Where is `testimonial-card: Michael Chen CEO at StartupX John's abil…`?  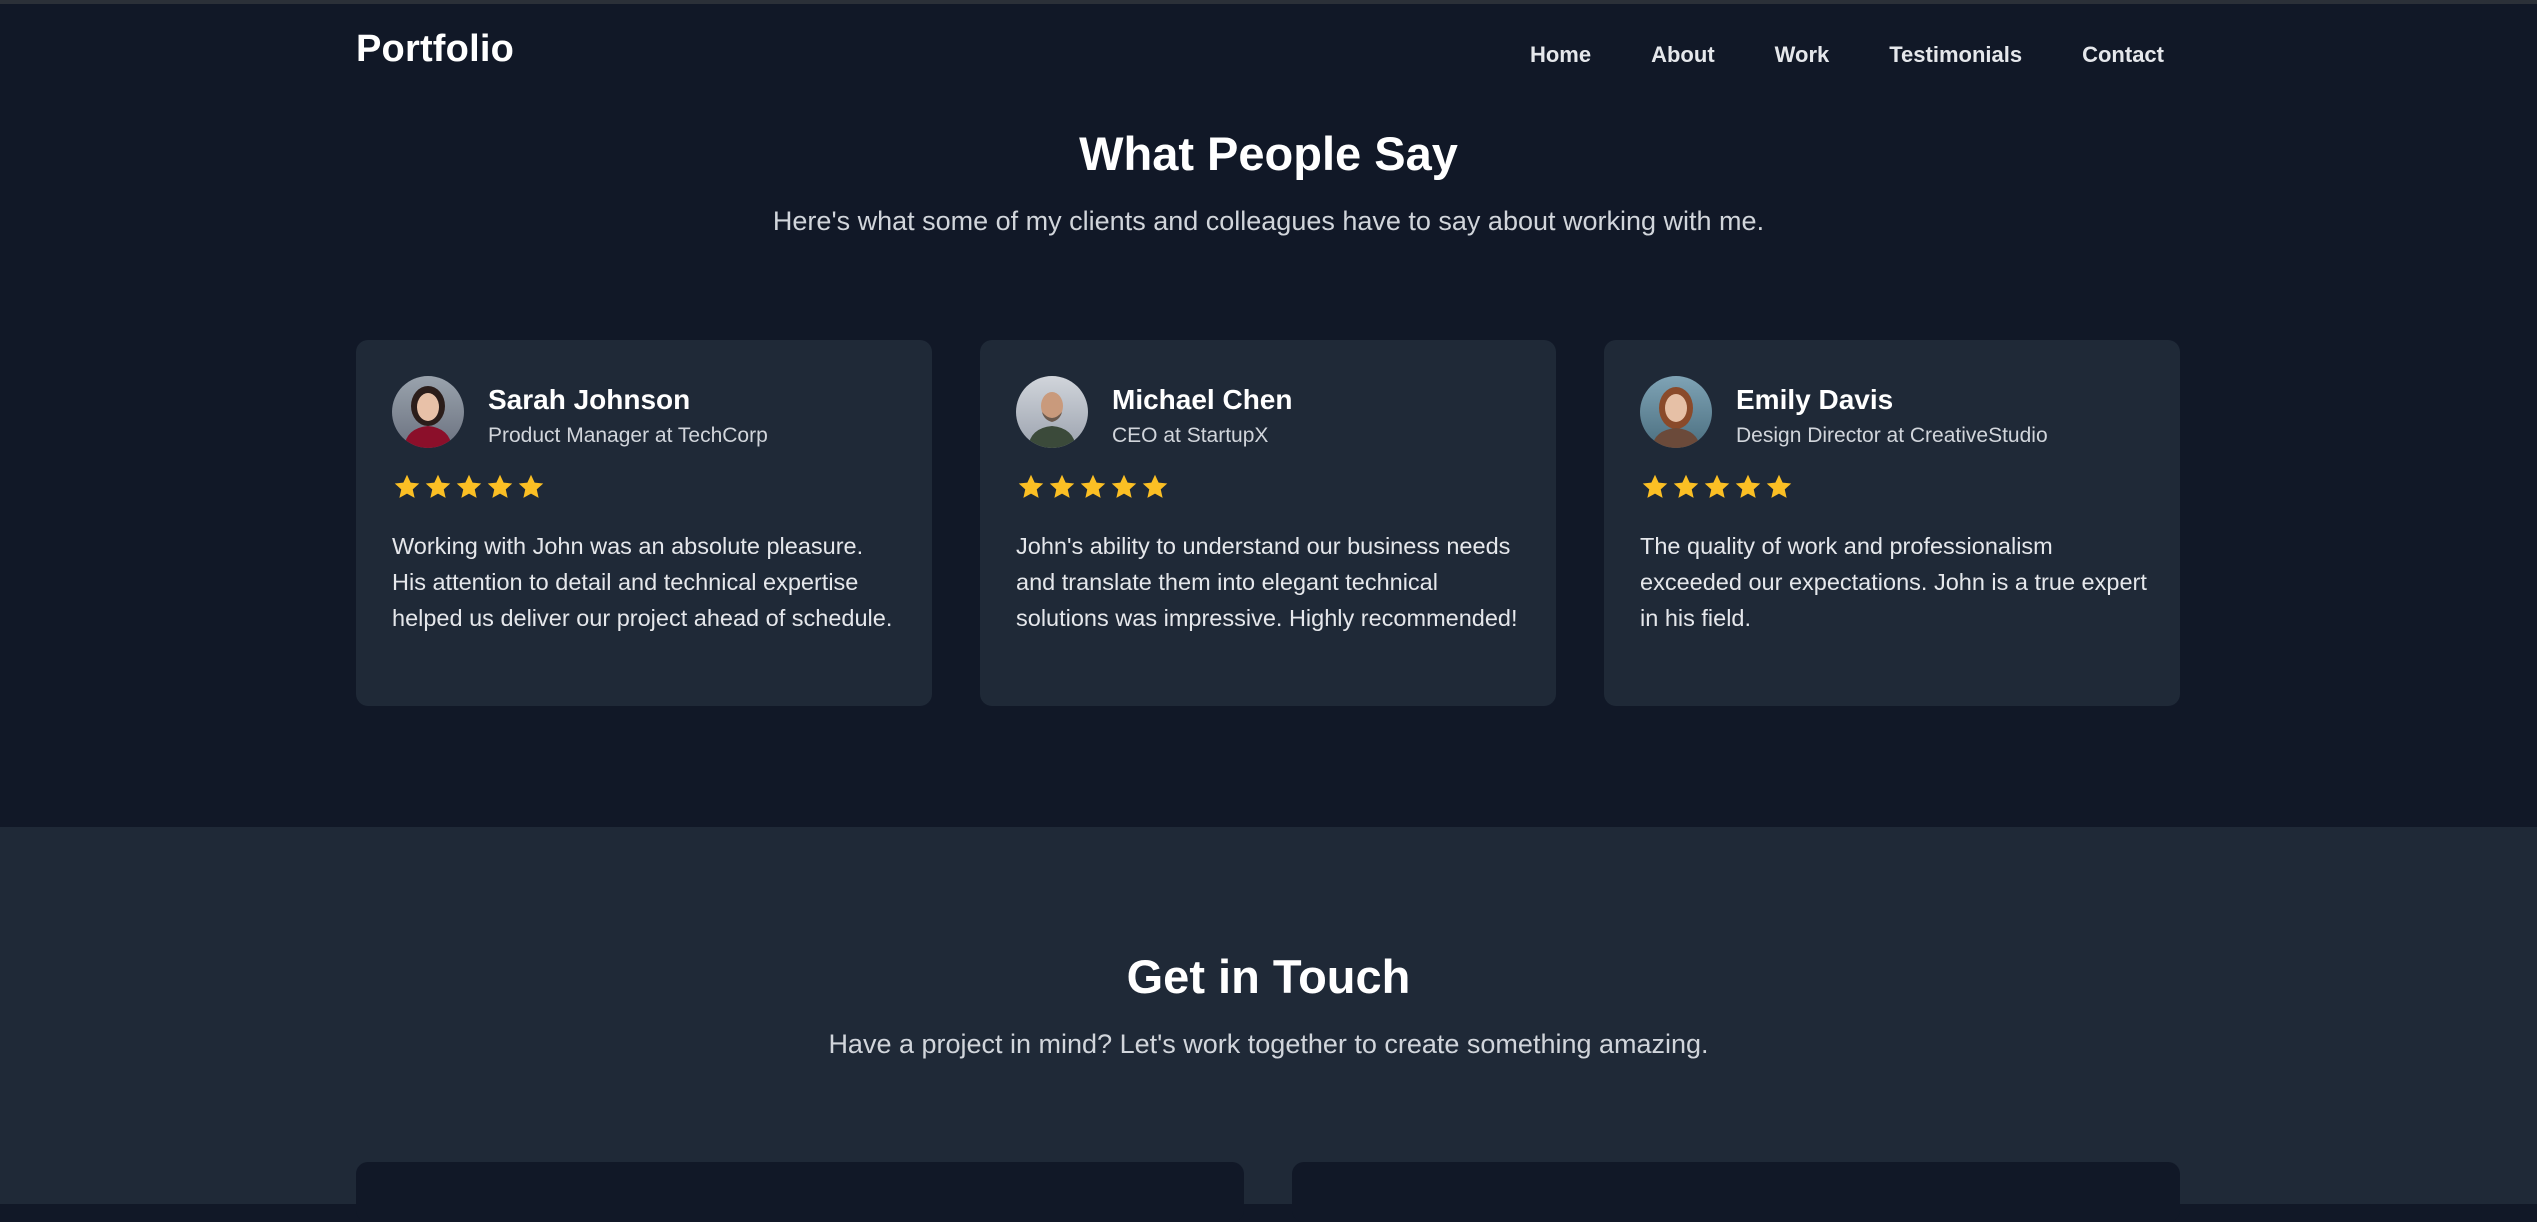 testimonial-card: Michael Chen CEO at StartupX John's abil… is located at coordinates (1268, 523).